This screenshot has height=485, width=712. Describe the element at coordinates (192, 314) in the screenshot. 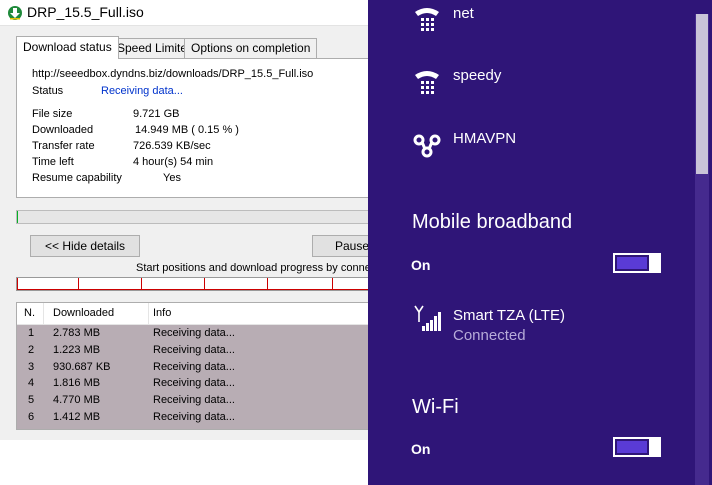

I see `connections-table-header: N. Downloaded Info` at that location.